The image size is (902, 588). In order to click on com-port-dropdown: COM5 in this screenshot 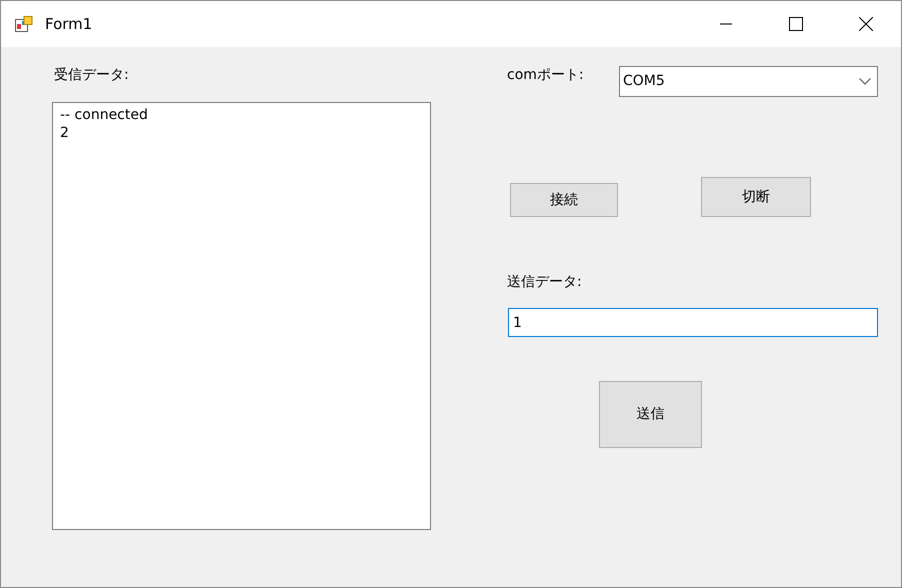, I will do `click(748, 81)`.